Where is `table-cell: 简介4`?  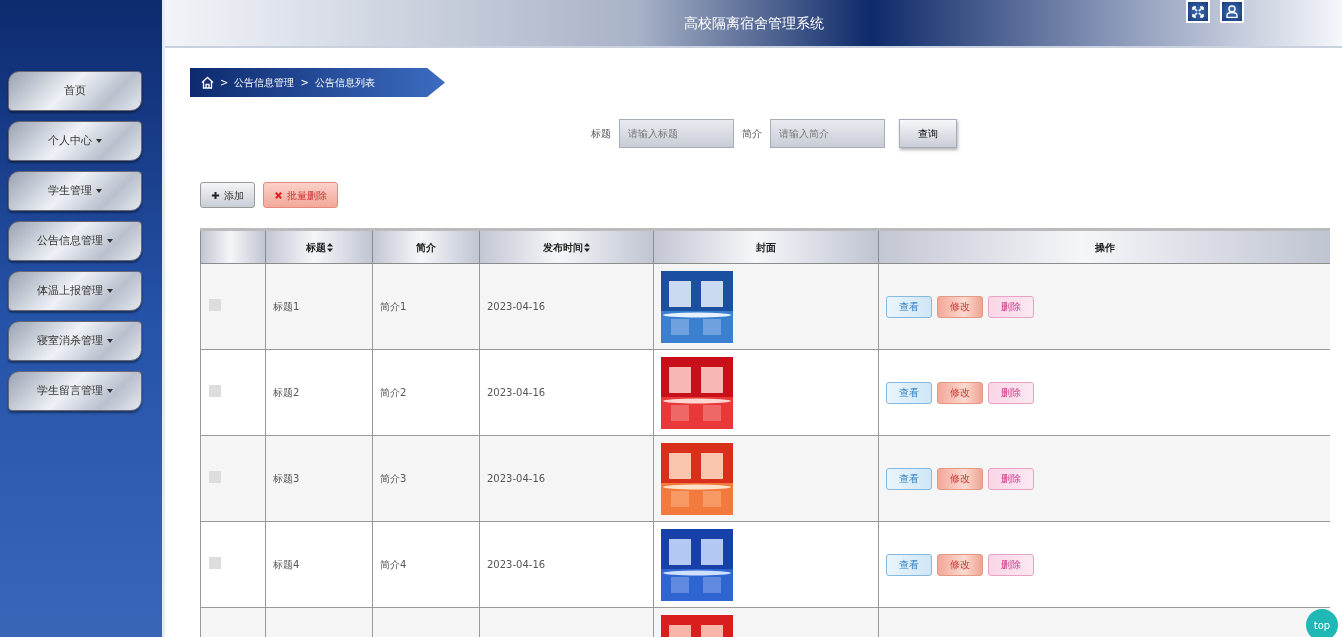
table-cell: 简介4 is located at coordinates (426, 564).